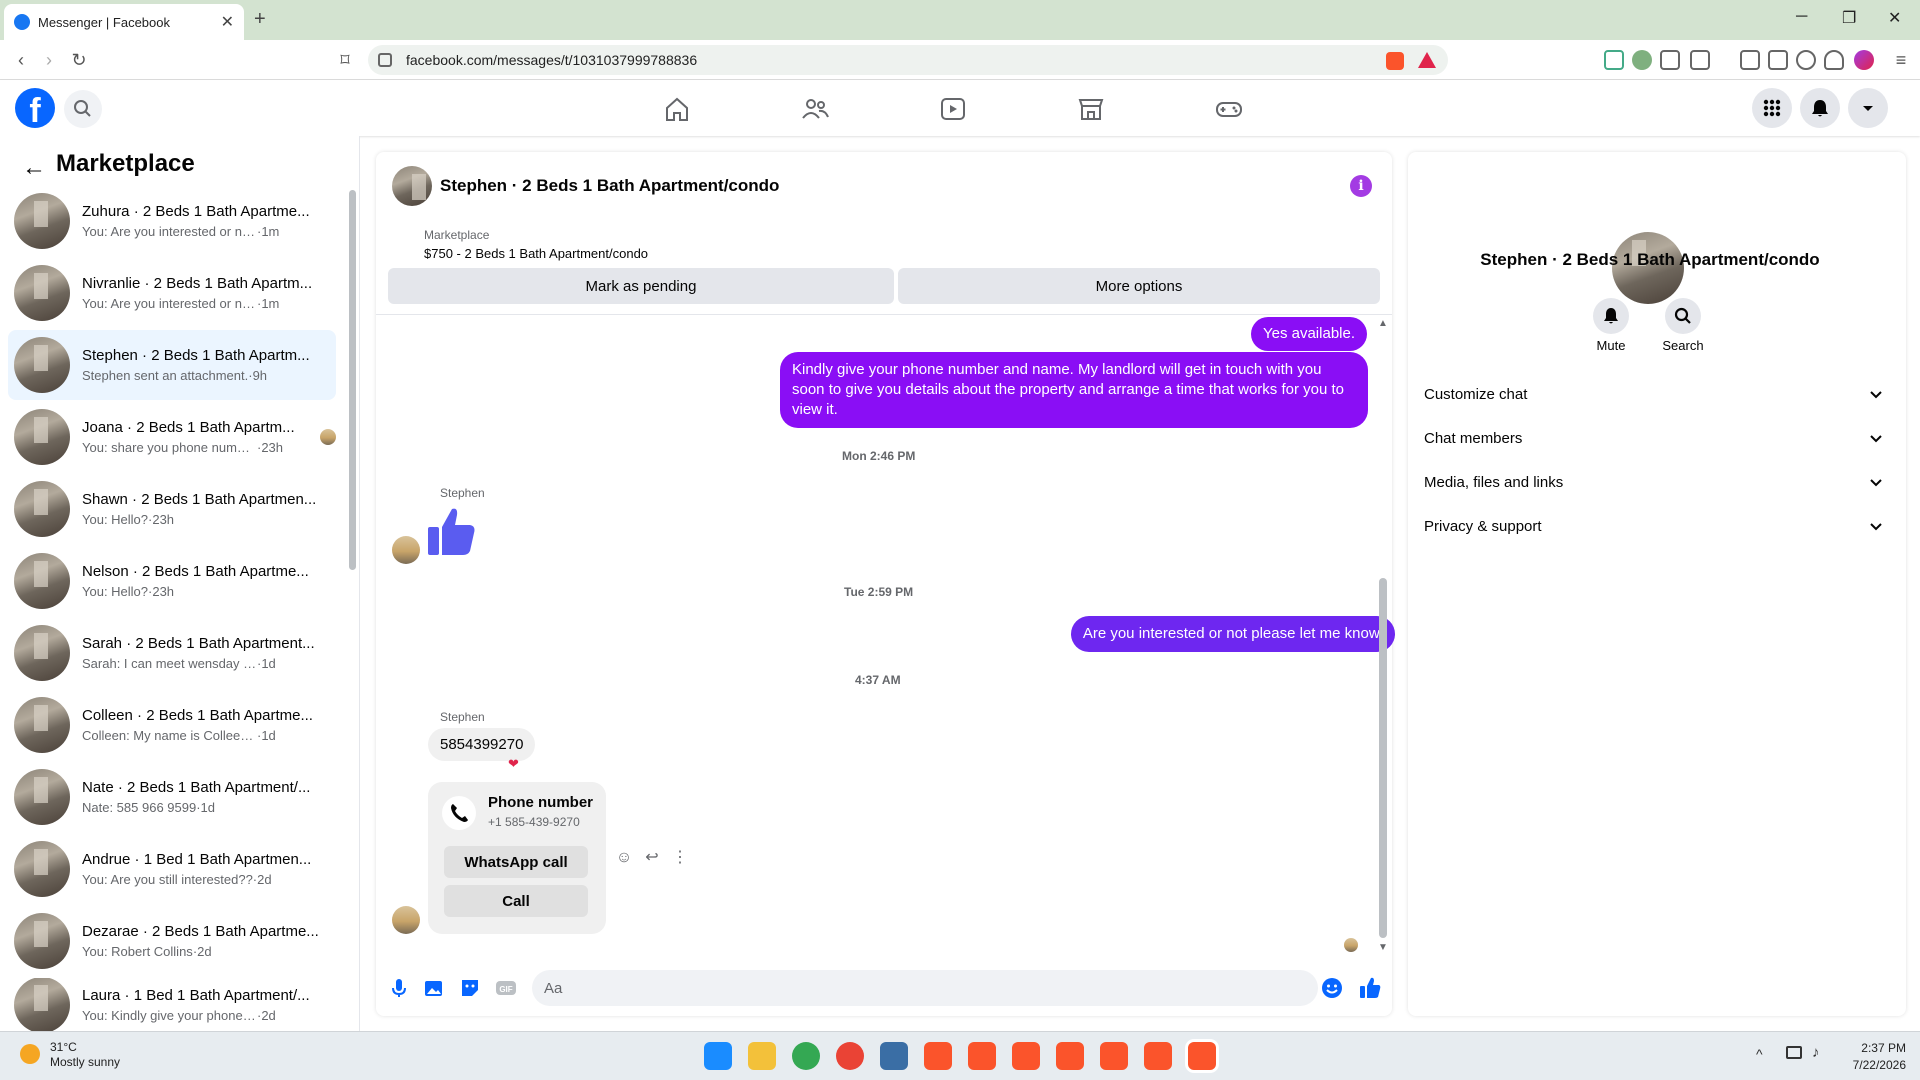  Describe the element at coordinates (506, 988) in the screenshot. I see `gif-icon: GIF` at that location.